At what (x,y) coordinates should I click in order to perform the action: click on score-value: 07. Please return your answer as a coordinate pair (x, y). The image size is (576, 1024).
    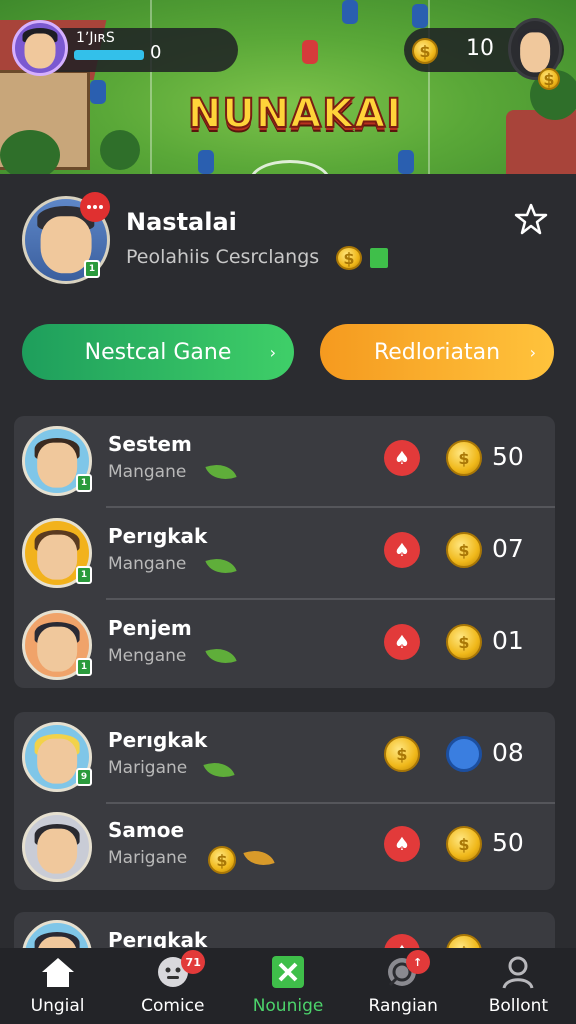
    Looking at the image, I should click on (508, 548).